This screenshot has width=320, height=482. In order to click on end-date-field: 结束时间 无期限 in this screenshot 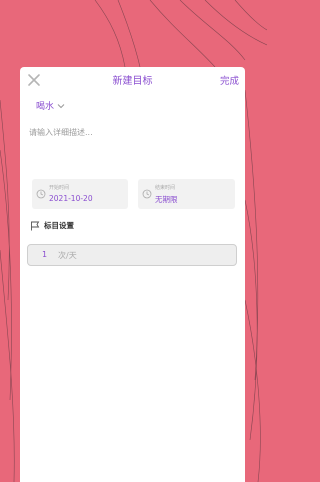, I will do `click(186, 194)`.